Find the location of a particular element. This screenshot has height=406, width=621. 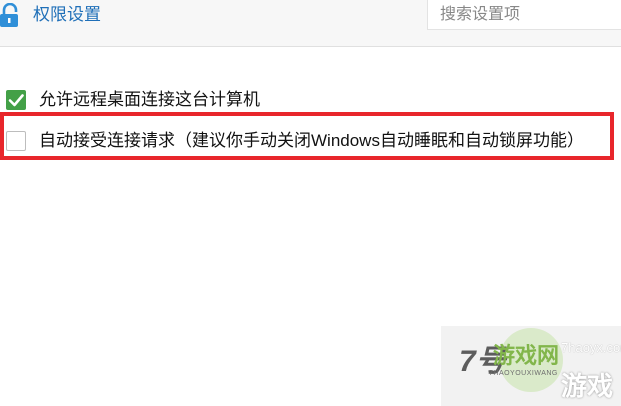

checkmark-icon is located at coordinates (16, 100).